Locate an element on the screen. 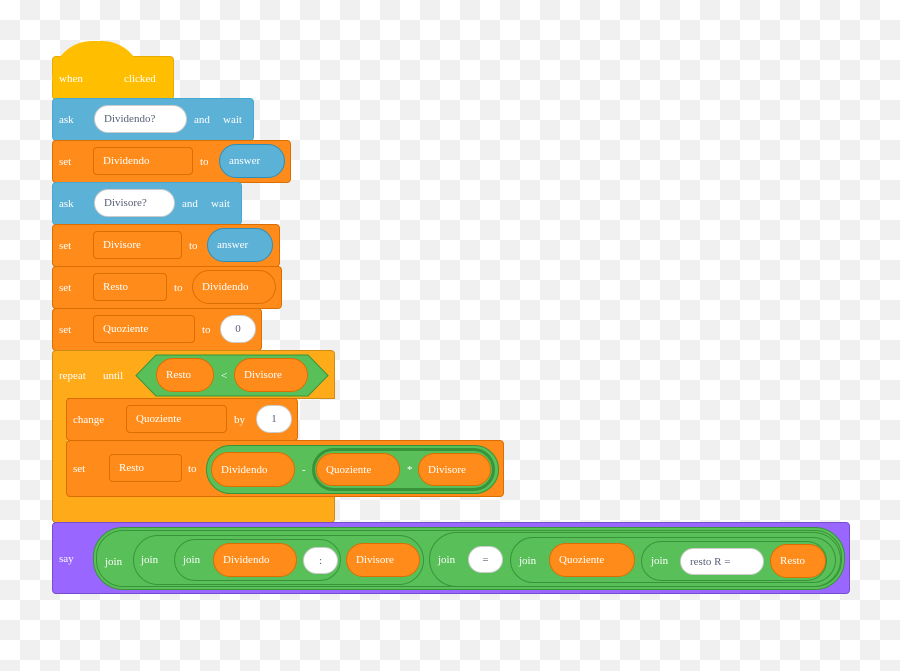 This screenshot has height=671, width=900. repeat-until-block: repeat until Resto < Divisore is located at coordinates (193, 374).